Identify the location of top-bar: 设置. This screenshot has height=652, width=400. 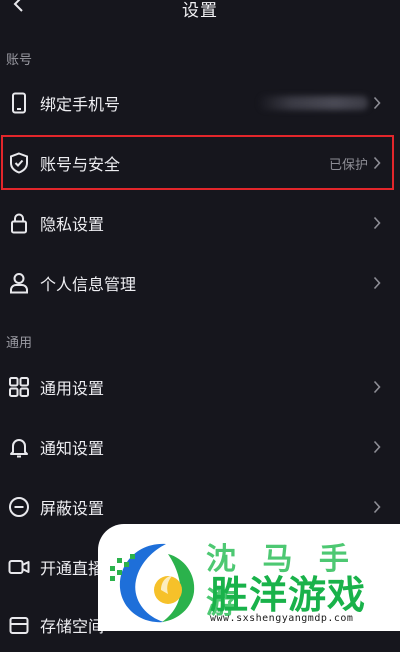
(200, 11).